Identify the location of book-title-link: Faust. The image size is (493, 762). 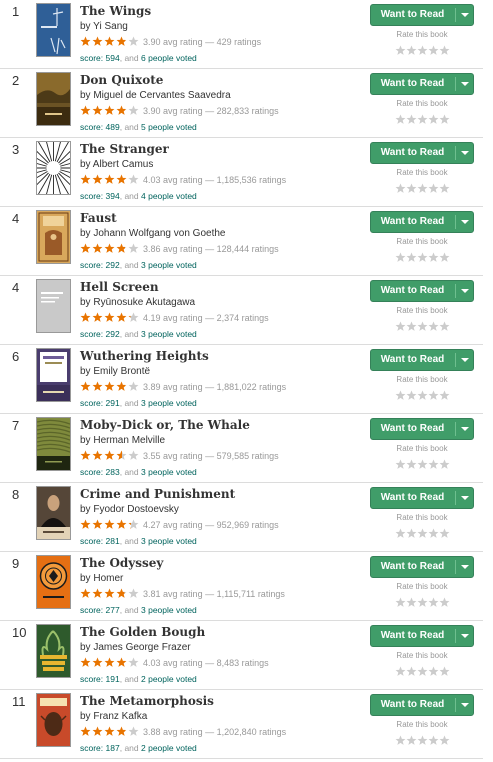
(98, 218).